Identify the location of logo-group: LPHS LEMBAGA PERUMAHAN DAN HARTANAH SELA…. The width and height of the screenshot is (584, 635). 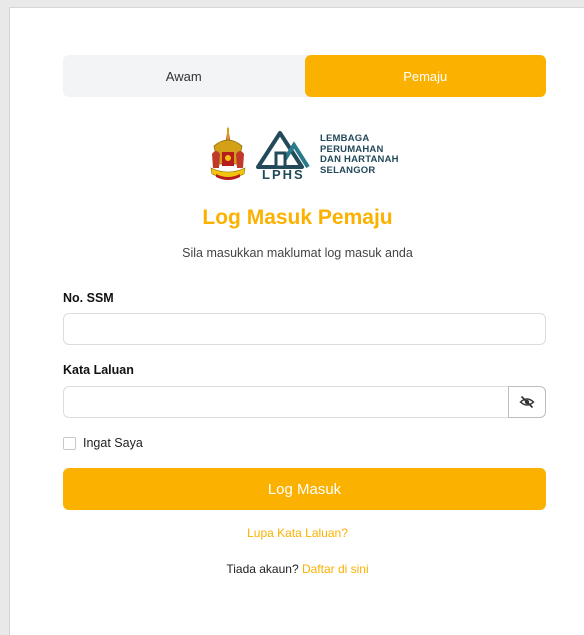
(303, 155).